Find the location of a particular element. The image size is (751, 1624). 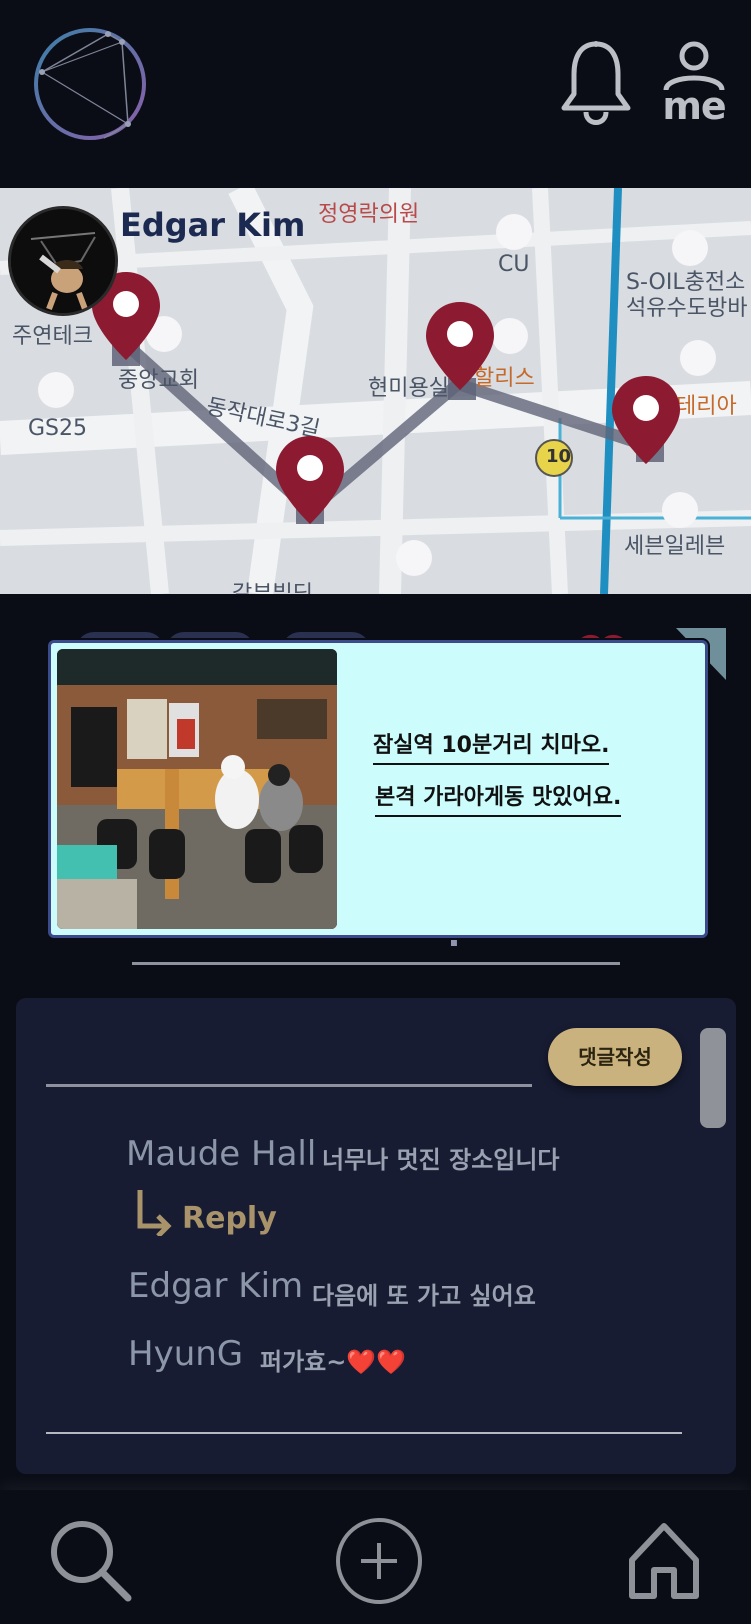

reply-label: Reply is located at coordinates (229, 1218).